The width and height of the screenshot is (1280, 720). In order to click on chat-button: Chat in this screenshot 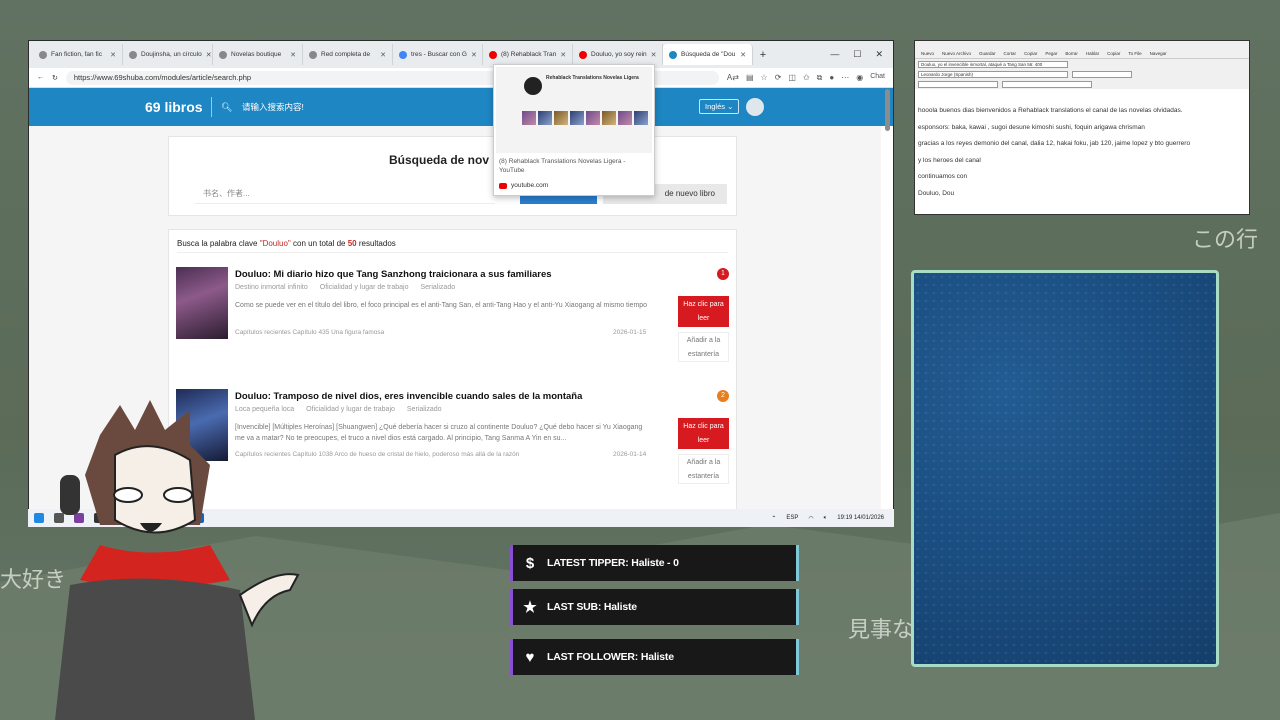, I will do `click(877, 78)`.